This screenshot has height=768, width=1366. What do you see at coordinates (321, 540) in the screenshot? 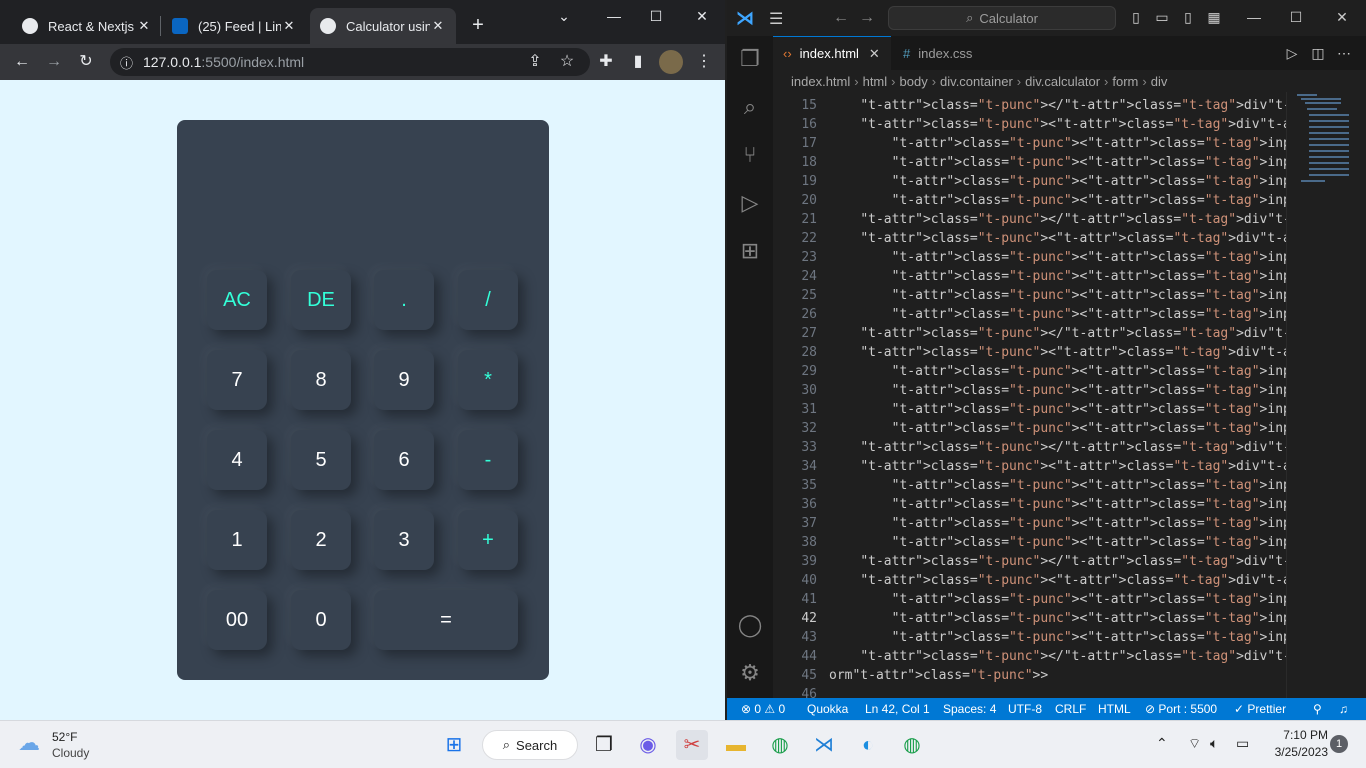
I see `calc-key: 2` at bounding box center [321, 540].